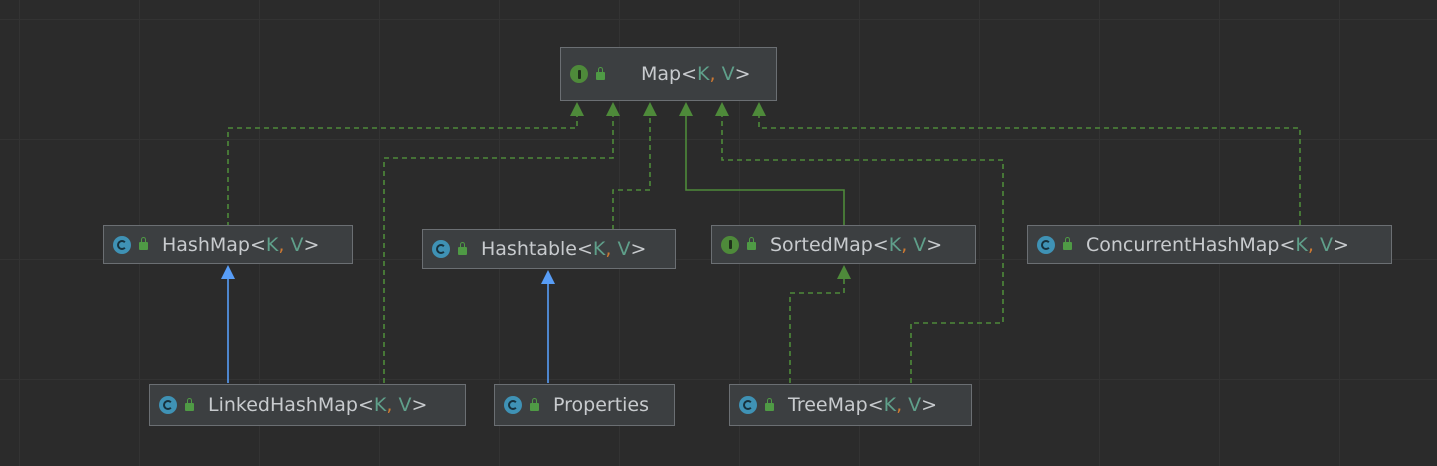  Describe the element at coordinates (601, 405) in the screenshot. I see `node-label: Properties` at that location.